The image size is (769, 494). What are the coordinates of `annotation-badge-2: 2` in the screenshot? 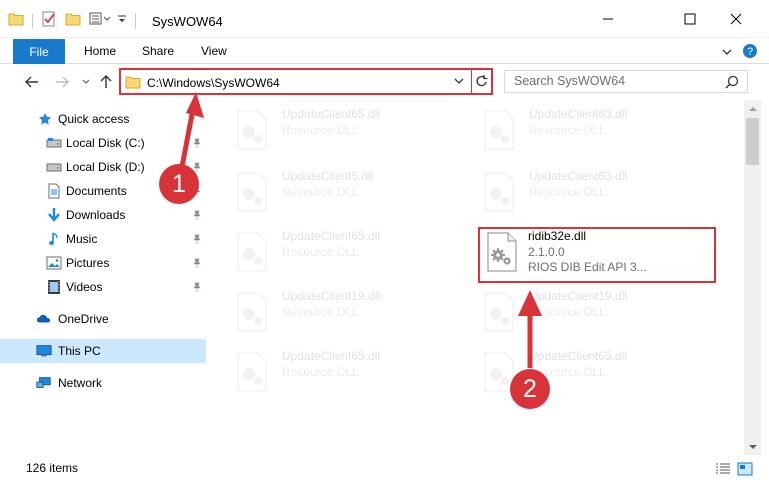 It's located at (530, 389).